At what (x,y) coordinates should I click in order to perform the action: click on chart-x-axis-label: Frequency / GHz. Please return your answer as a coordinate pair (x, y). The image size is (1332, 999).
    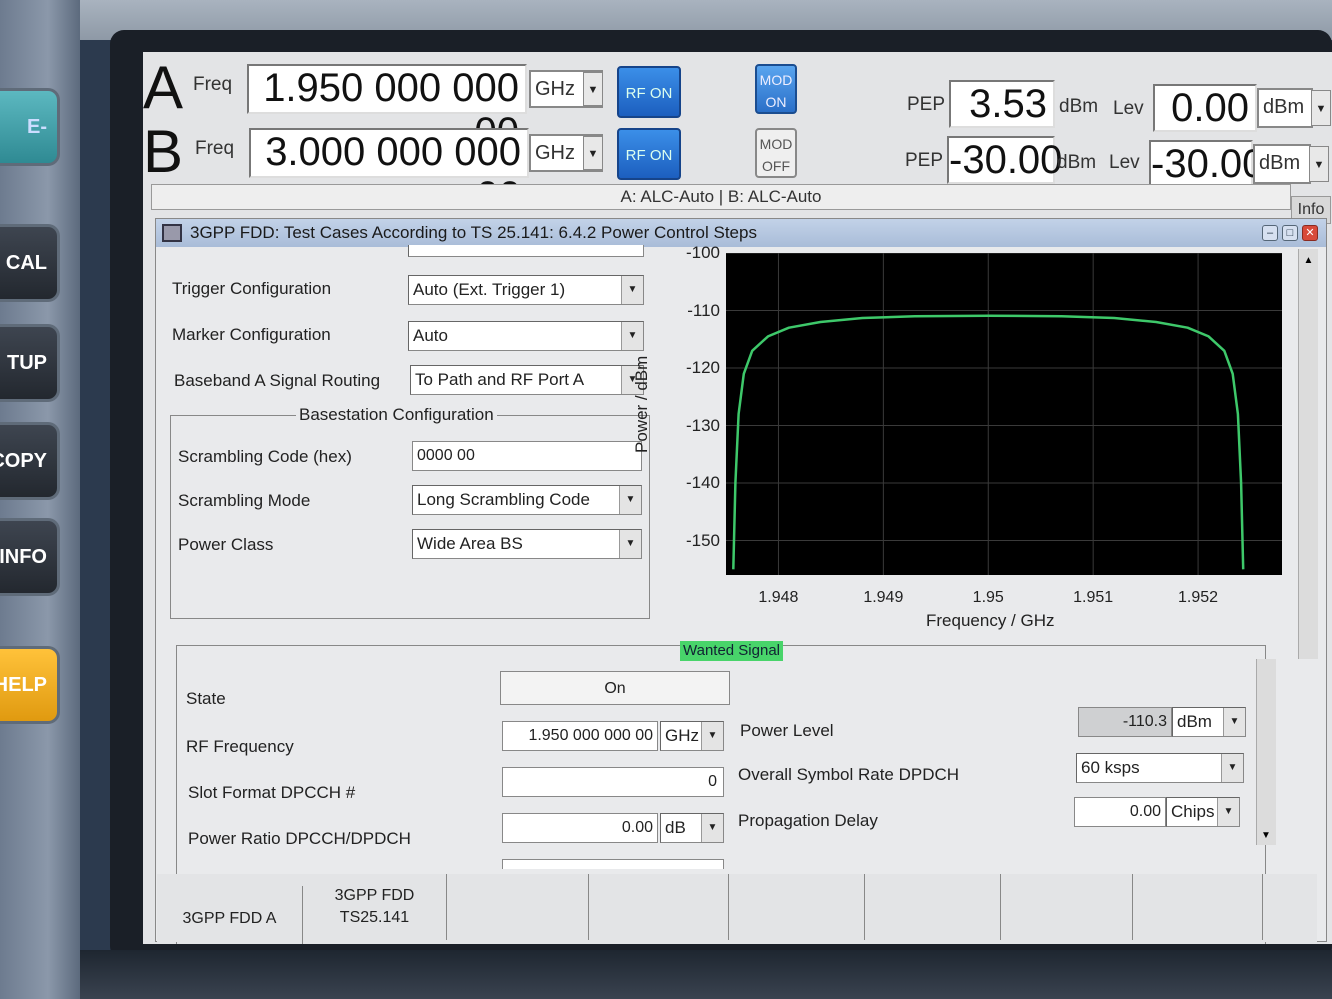
    Looking at the image, I should click on (990, 620).